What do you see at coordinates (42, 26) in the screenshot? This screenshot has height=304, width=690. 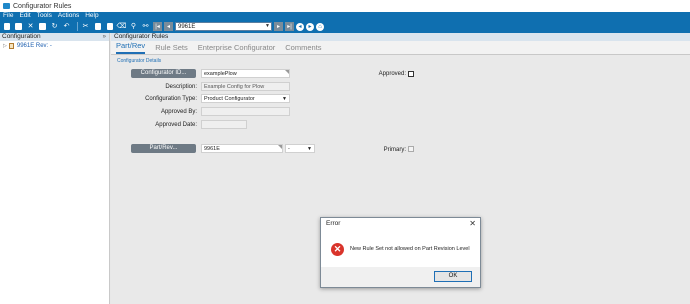 I see `save-all-icon` at bounding box center [42, 26].